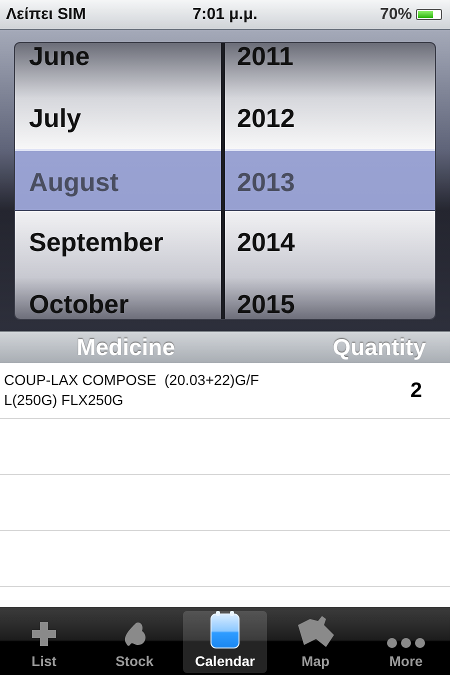 The width and height of the screenshot is (450, 675). Describe the element at coordinates (125, 347) in the screenshot. I see `column-header: Medicine` at that location.